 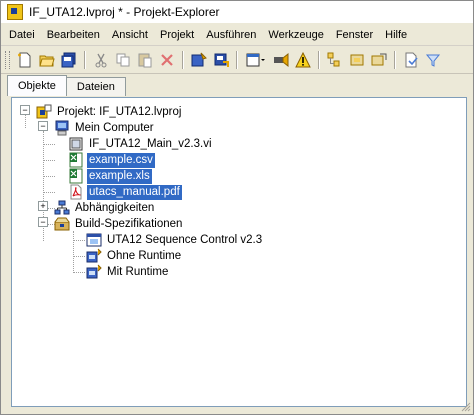 I want to click on collapse-all-button, so click(x=357, y=60).